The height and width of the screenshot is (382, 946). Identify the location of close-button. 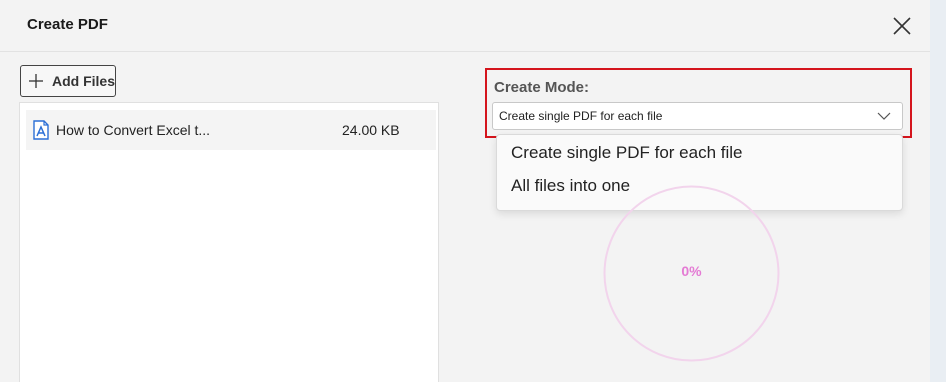
(902, 26).